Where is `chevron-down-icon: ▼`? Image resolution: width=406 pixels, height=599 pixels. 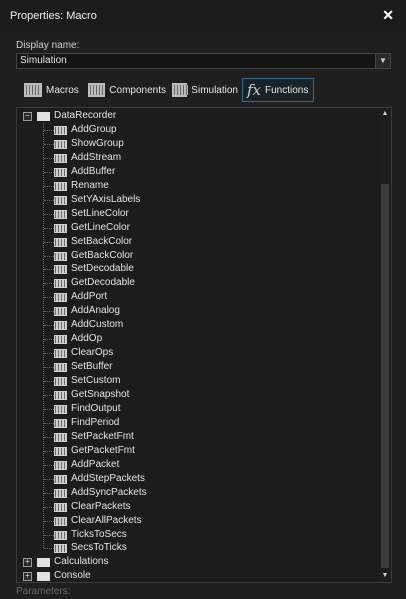
chevron-down-icon: ▼ is located at coordinates (383, 60).